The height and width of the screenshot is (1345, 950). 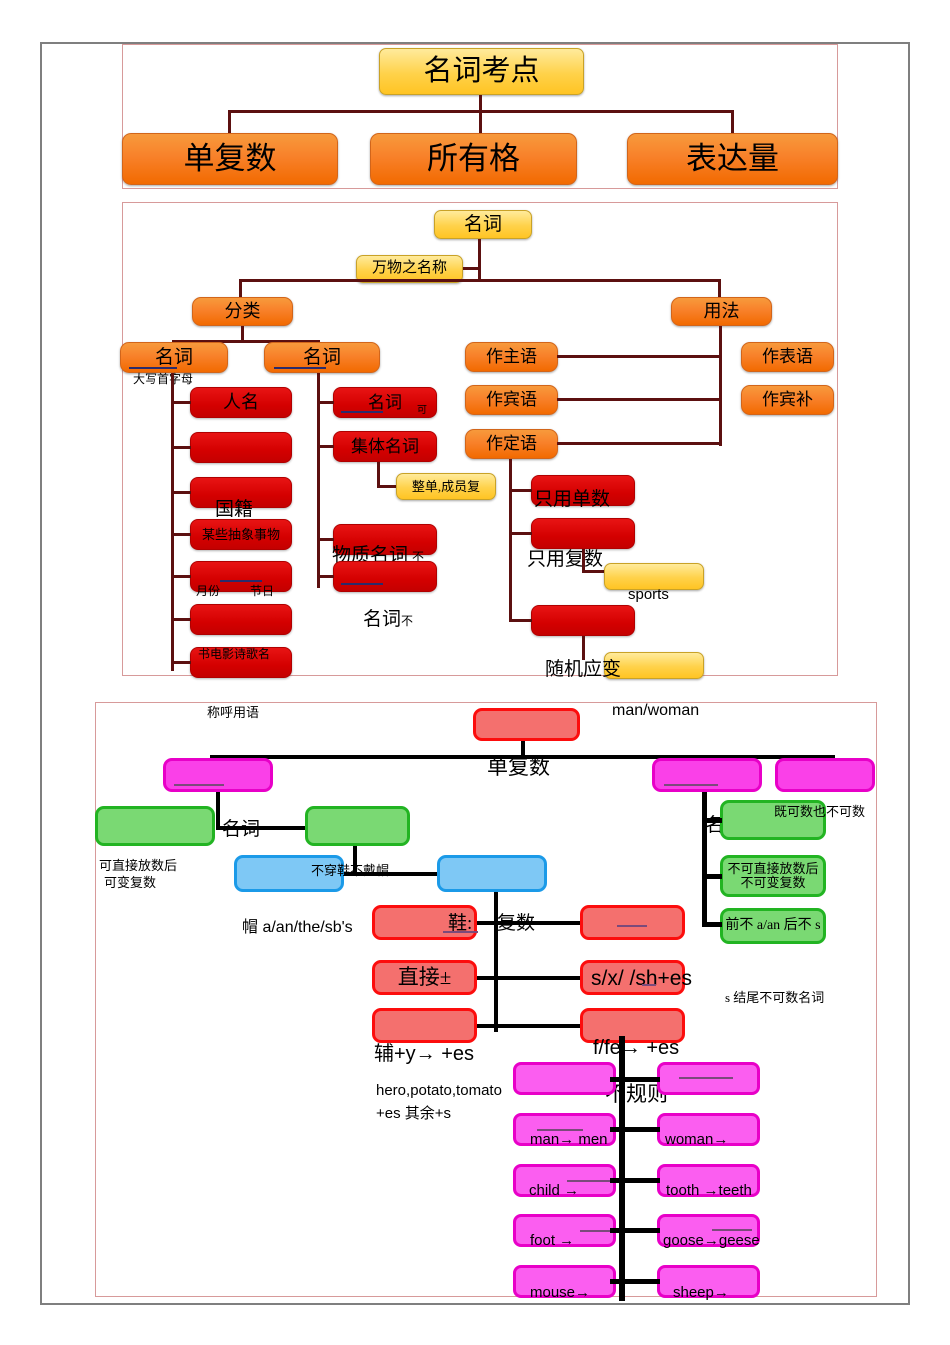 I want to click on node-collective-note: 整单,成员复, so click(x=446, y=486).